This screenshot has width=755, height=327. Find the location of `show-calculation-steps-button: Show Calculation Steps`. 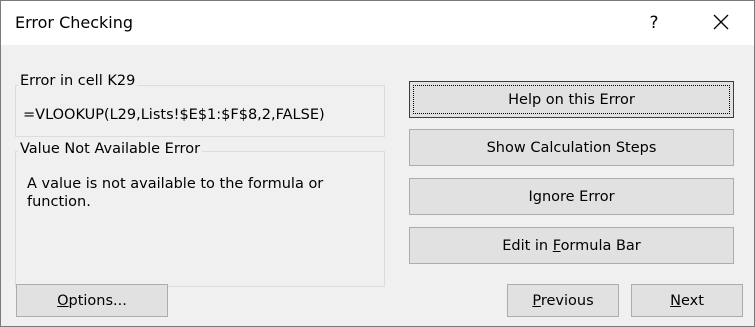

show-calculation-steps-button: Show Calculation Steps is located at coordinates (571, 147).